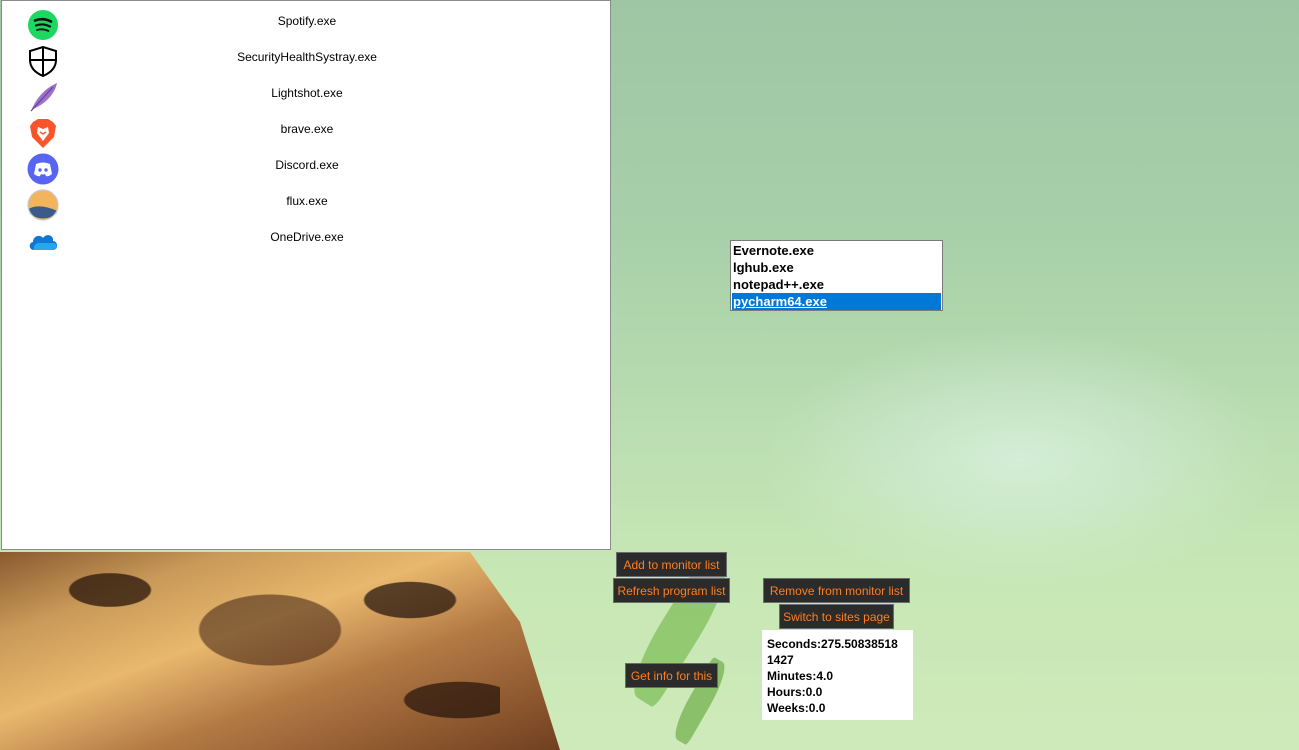 Image resolution: width=1299 pixels, height=750 pixels. I want to click on monitor-list-item: lghub.exe, so click(836, 267).